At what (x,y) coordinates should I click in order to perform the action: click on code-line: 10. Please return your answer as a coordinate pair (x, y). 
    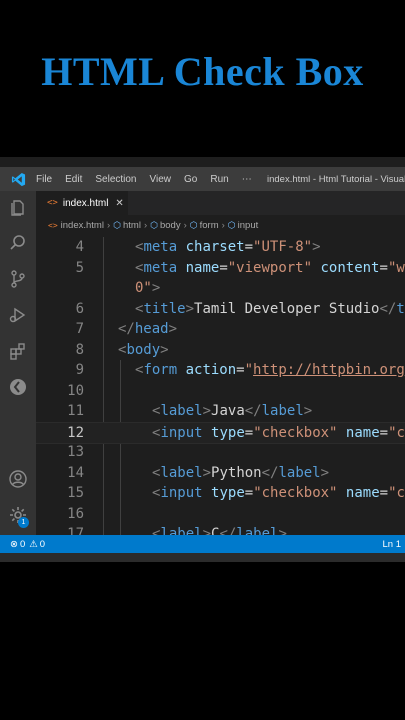
    Looking at the image, I should click on (220, 391).